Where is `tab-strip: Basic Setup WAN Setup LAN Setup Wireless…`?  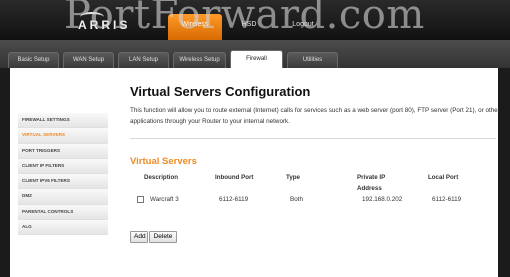 tab-strip: Basic Setup WAN Setup LAN Setup Wireless… is located at coordinates (255, 54).